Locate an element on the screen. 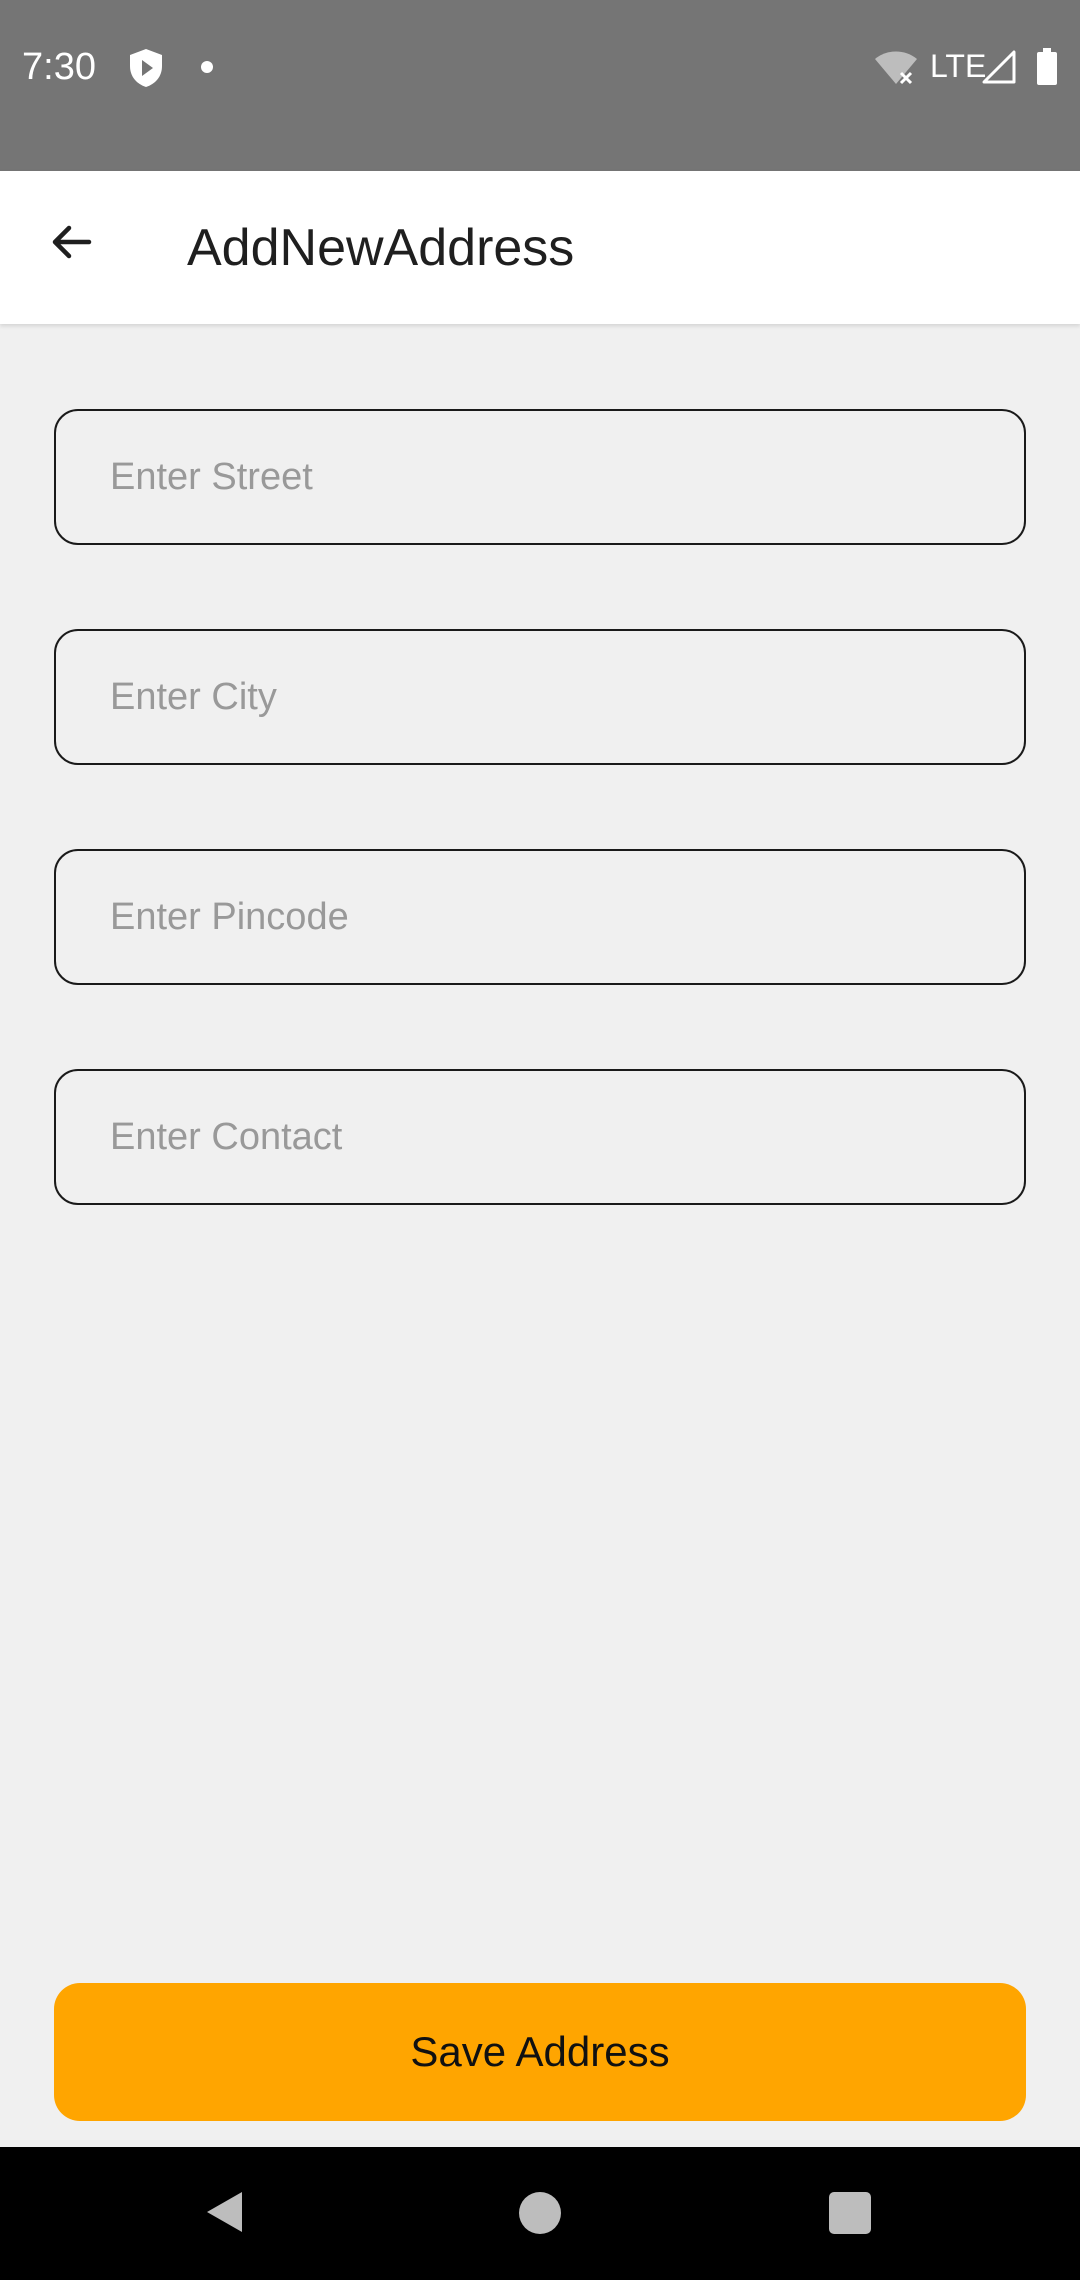 Image resolution: width=1080 pixels, height=2280 pixels. street-input is located at coordinates (540, 477).